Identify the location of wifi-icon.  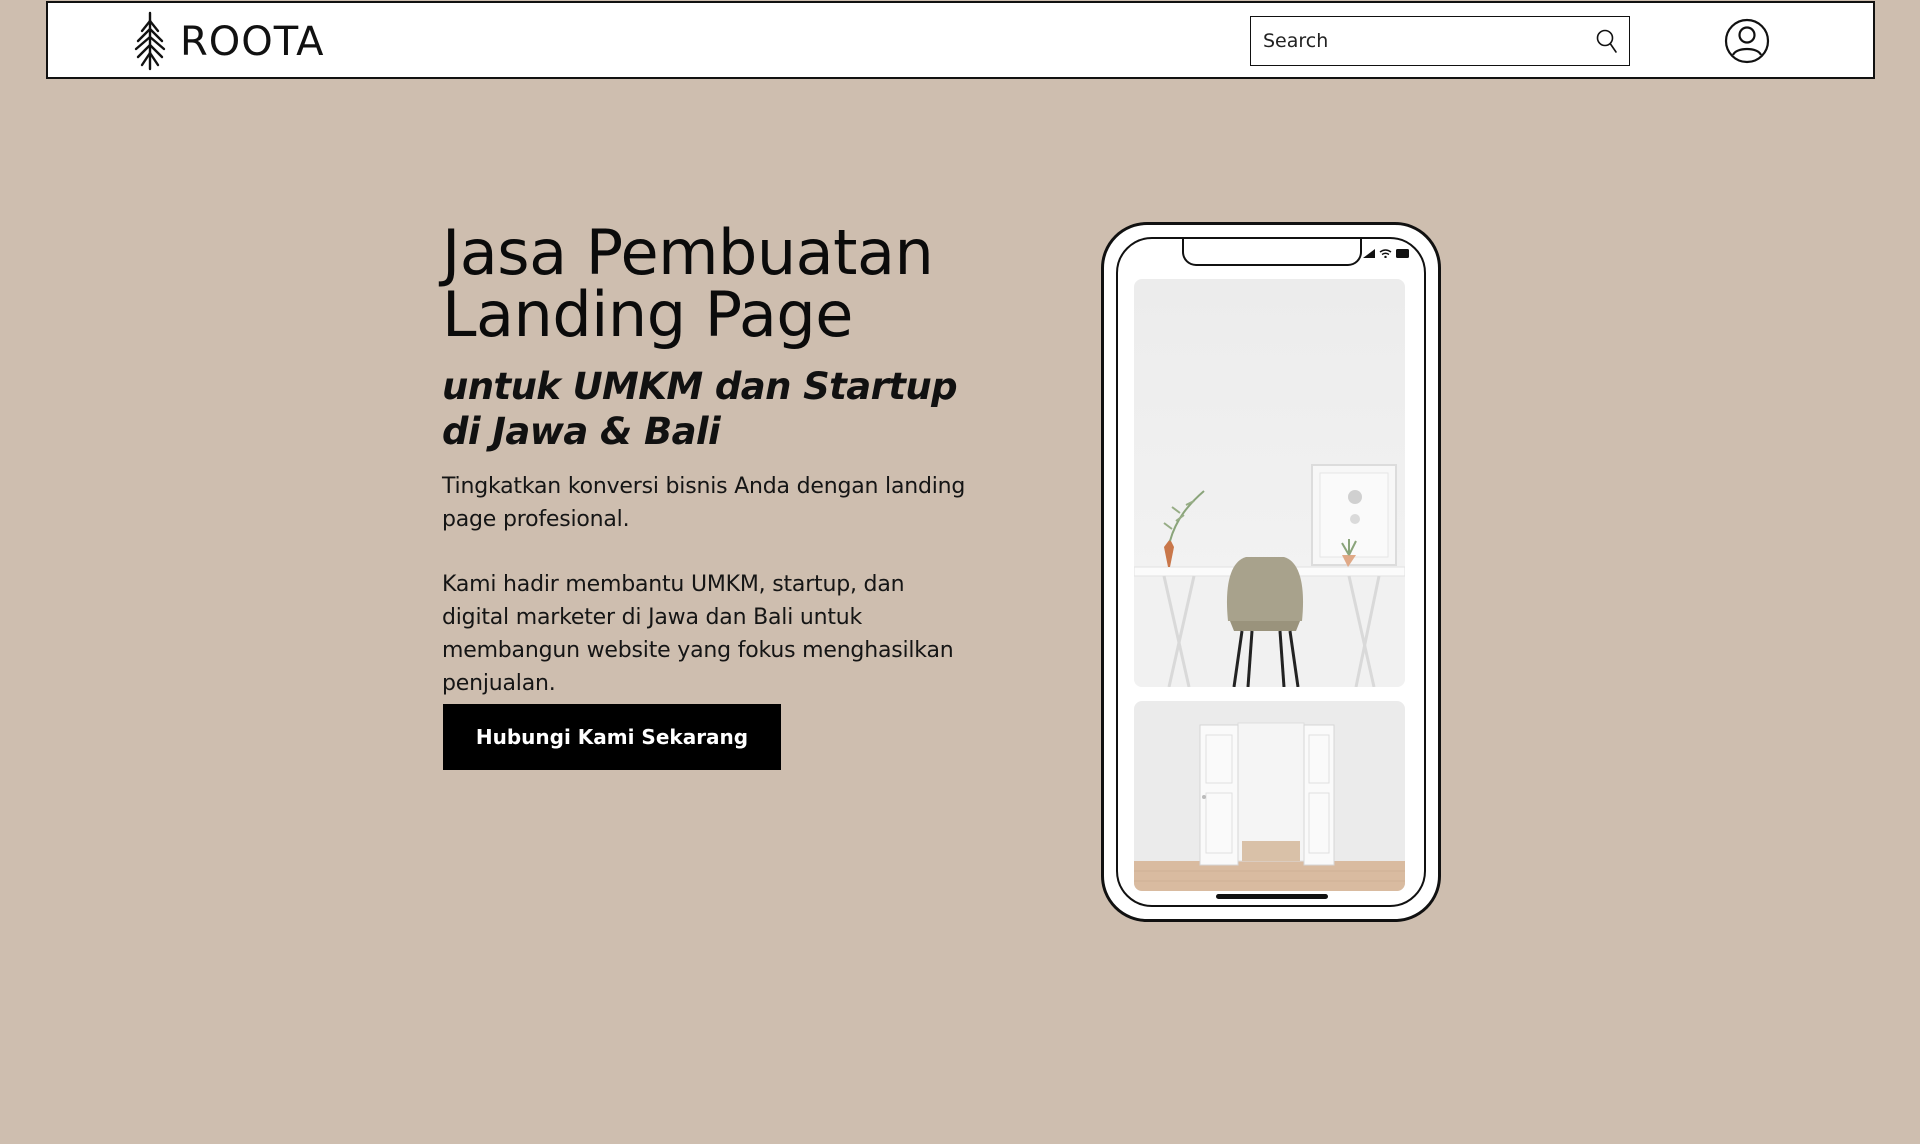
(1385, 253).